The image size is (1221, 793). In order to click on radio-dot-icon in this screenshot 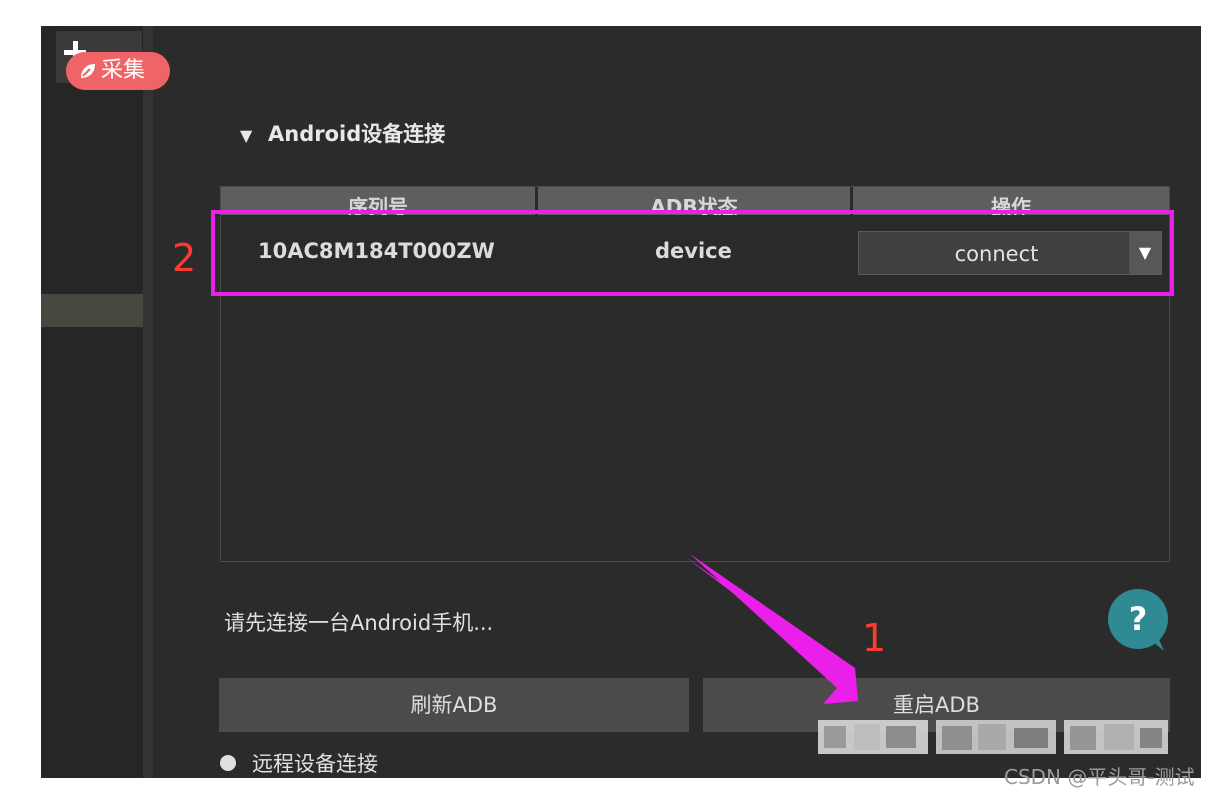, I will do `click(228, 763)`.